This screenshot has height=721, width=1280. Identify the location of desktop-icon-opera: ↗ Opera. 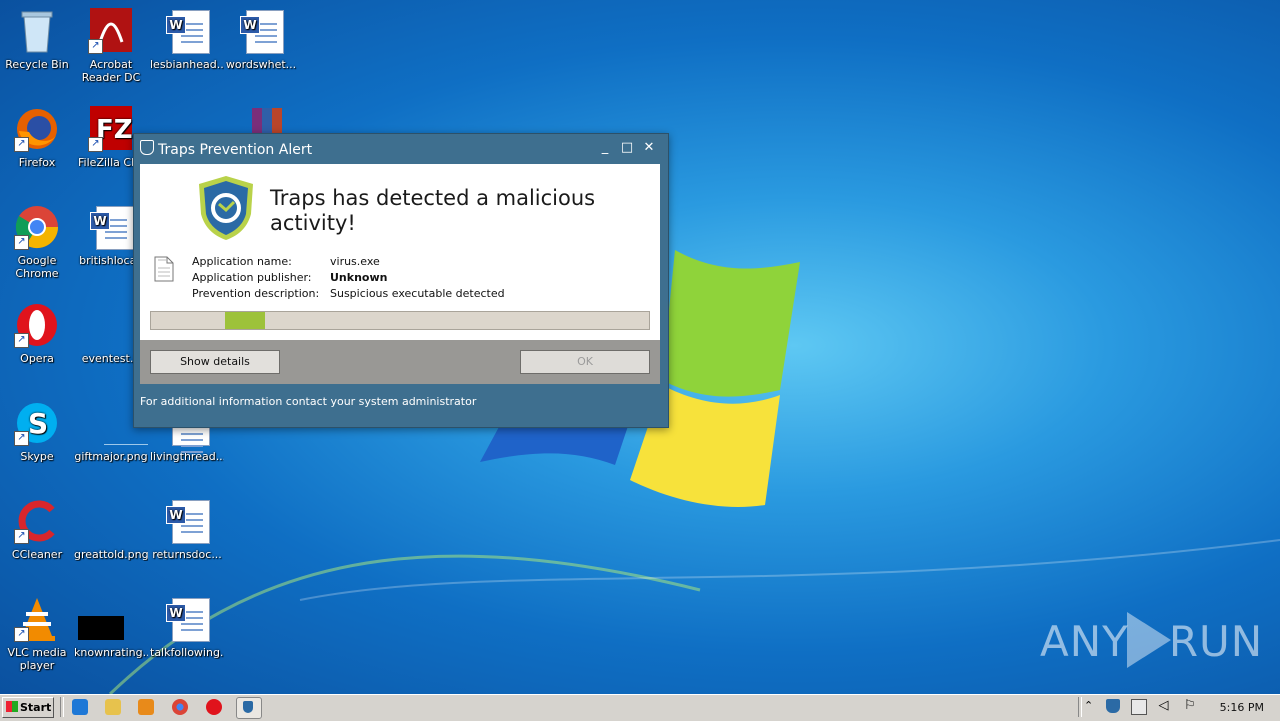
(37, 333).